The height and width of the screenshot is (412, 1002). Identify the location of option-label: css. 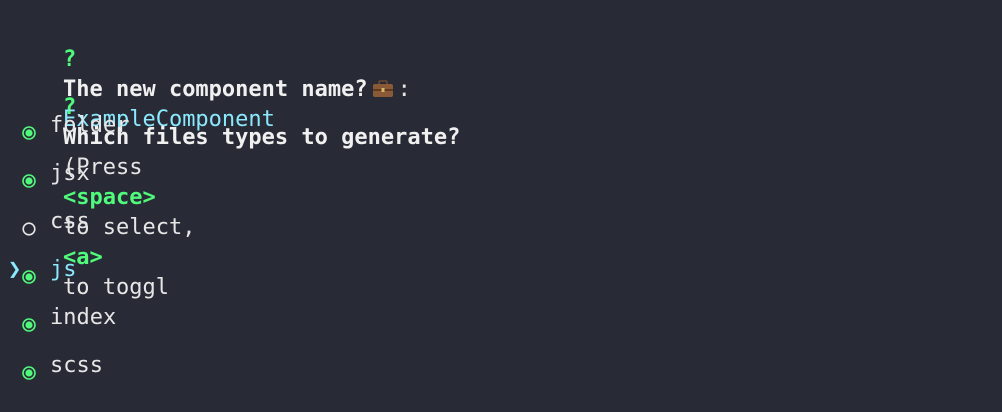
(70, 221).